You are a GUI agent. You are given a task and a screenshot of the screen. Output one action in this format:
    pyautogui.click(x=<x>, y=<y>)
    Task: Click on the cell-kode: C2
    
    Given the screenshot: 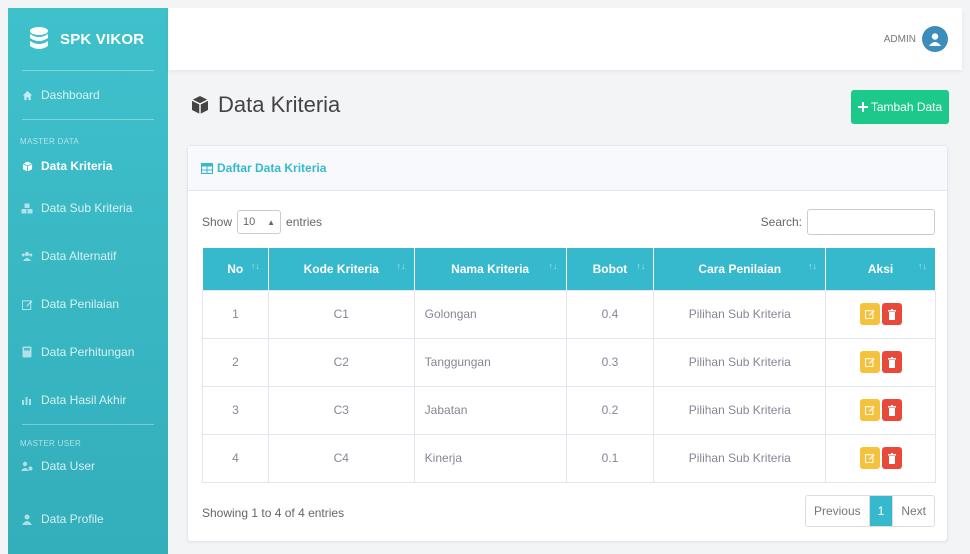 What is the action you would take?
    pyautogui.click(x=341, y=362)
    